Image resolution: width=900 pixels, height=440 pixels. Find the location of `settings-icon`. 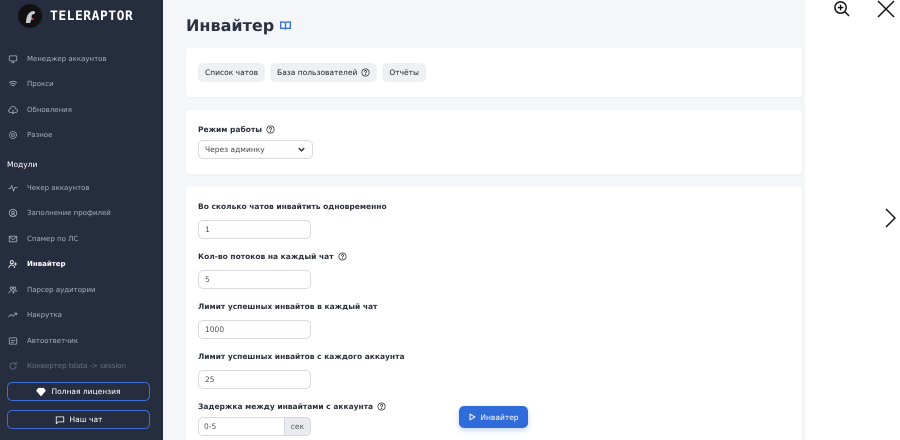

settings-icon is located at coordinates (13, 135).